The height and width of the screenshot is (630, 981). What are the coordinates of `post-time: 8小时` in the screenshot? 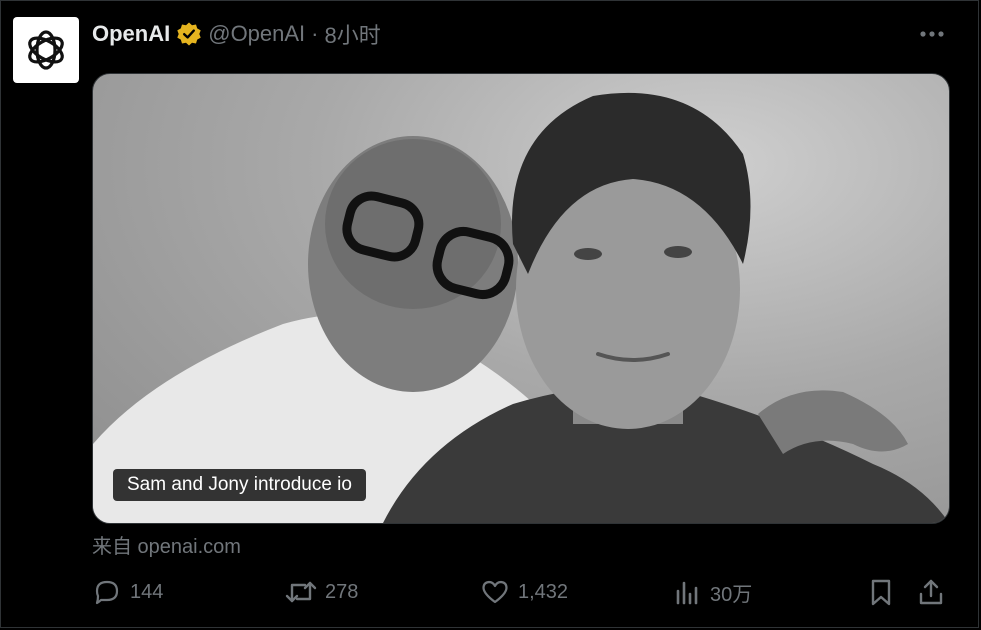 It's located at (353, 34).